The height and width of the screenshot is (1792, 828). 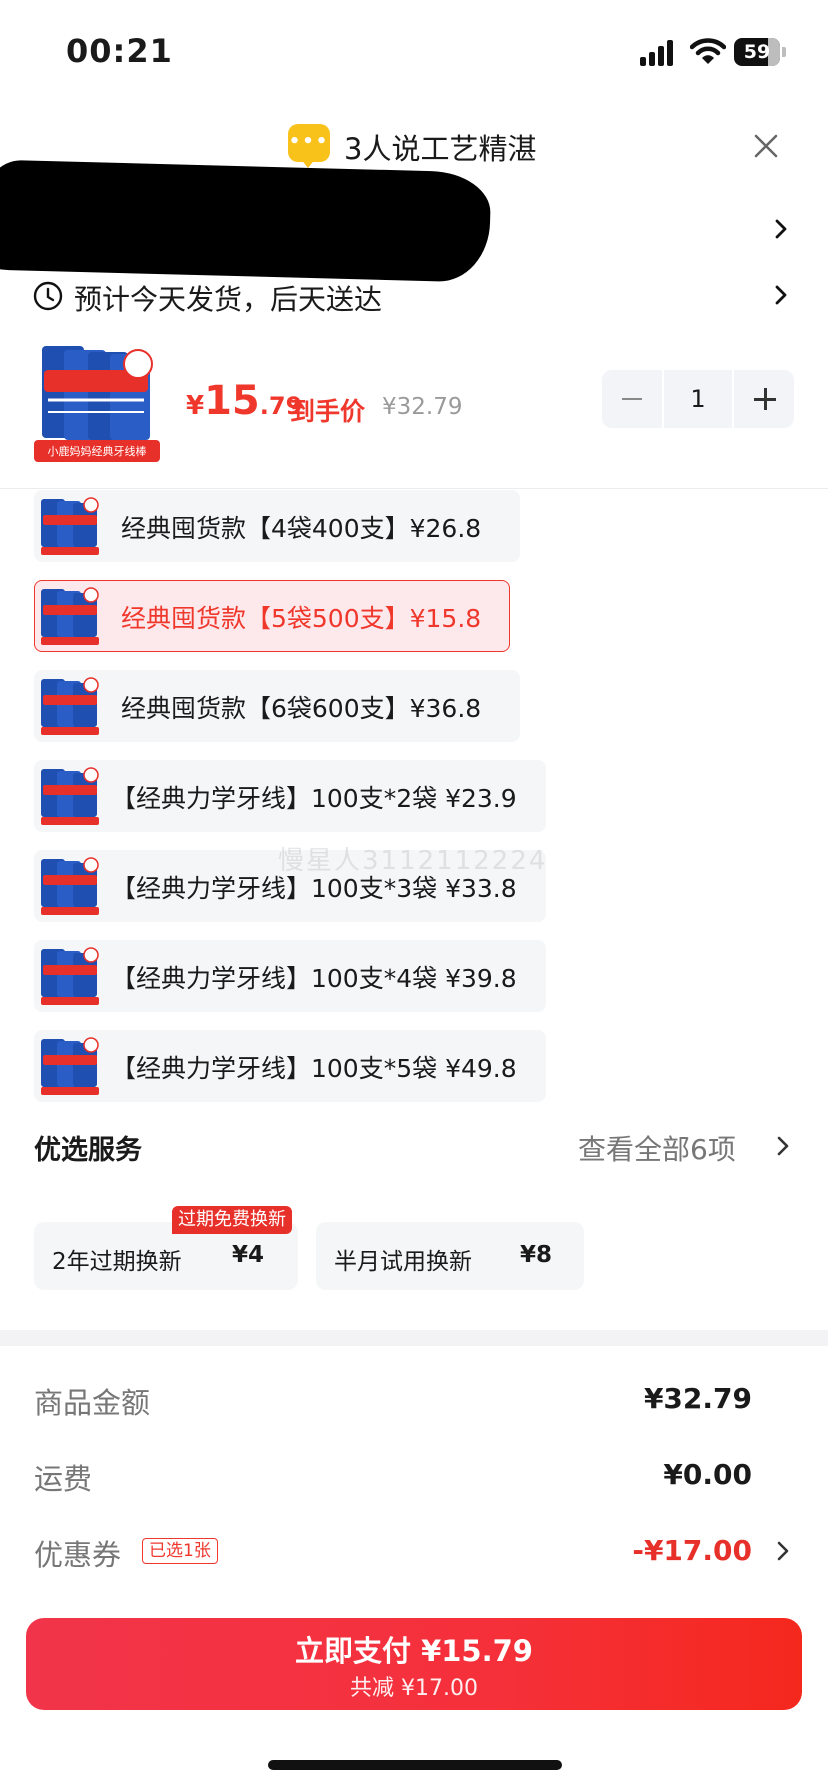 I want to click on coupon-label: 优惠券, so click(x=78, y=1555).